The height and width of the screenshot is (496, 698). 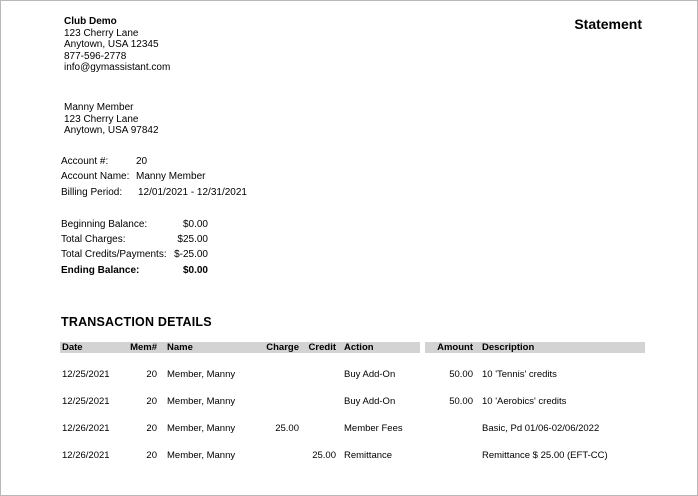 I want to click on transaction-details-title: TRANSACTION DETAILS, so click(x=136, y=322).